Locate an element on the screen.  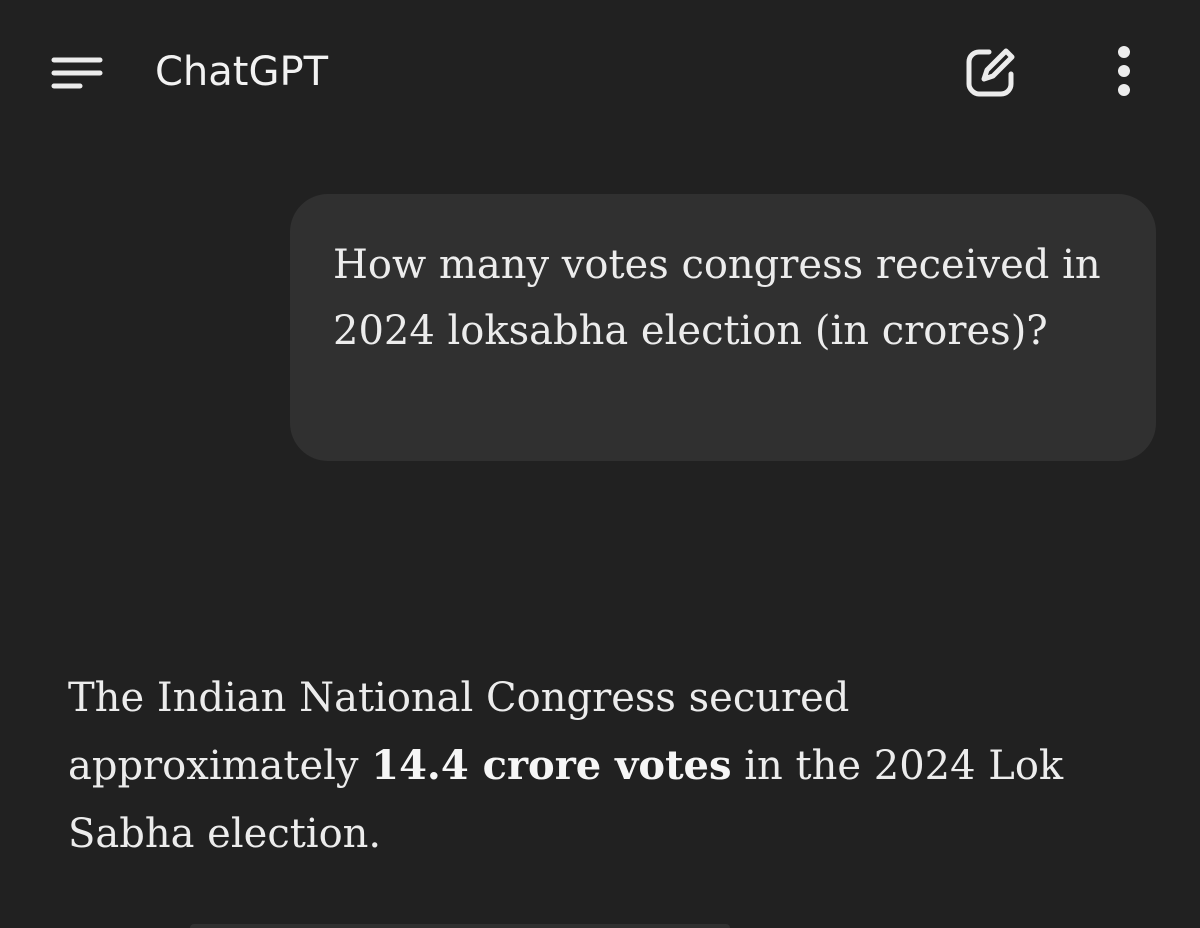
sidebar-menu-button is located at coordinates (79, 74).